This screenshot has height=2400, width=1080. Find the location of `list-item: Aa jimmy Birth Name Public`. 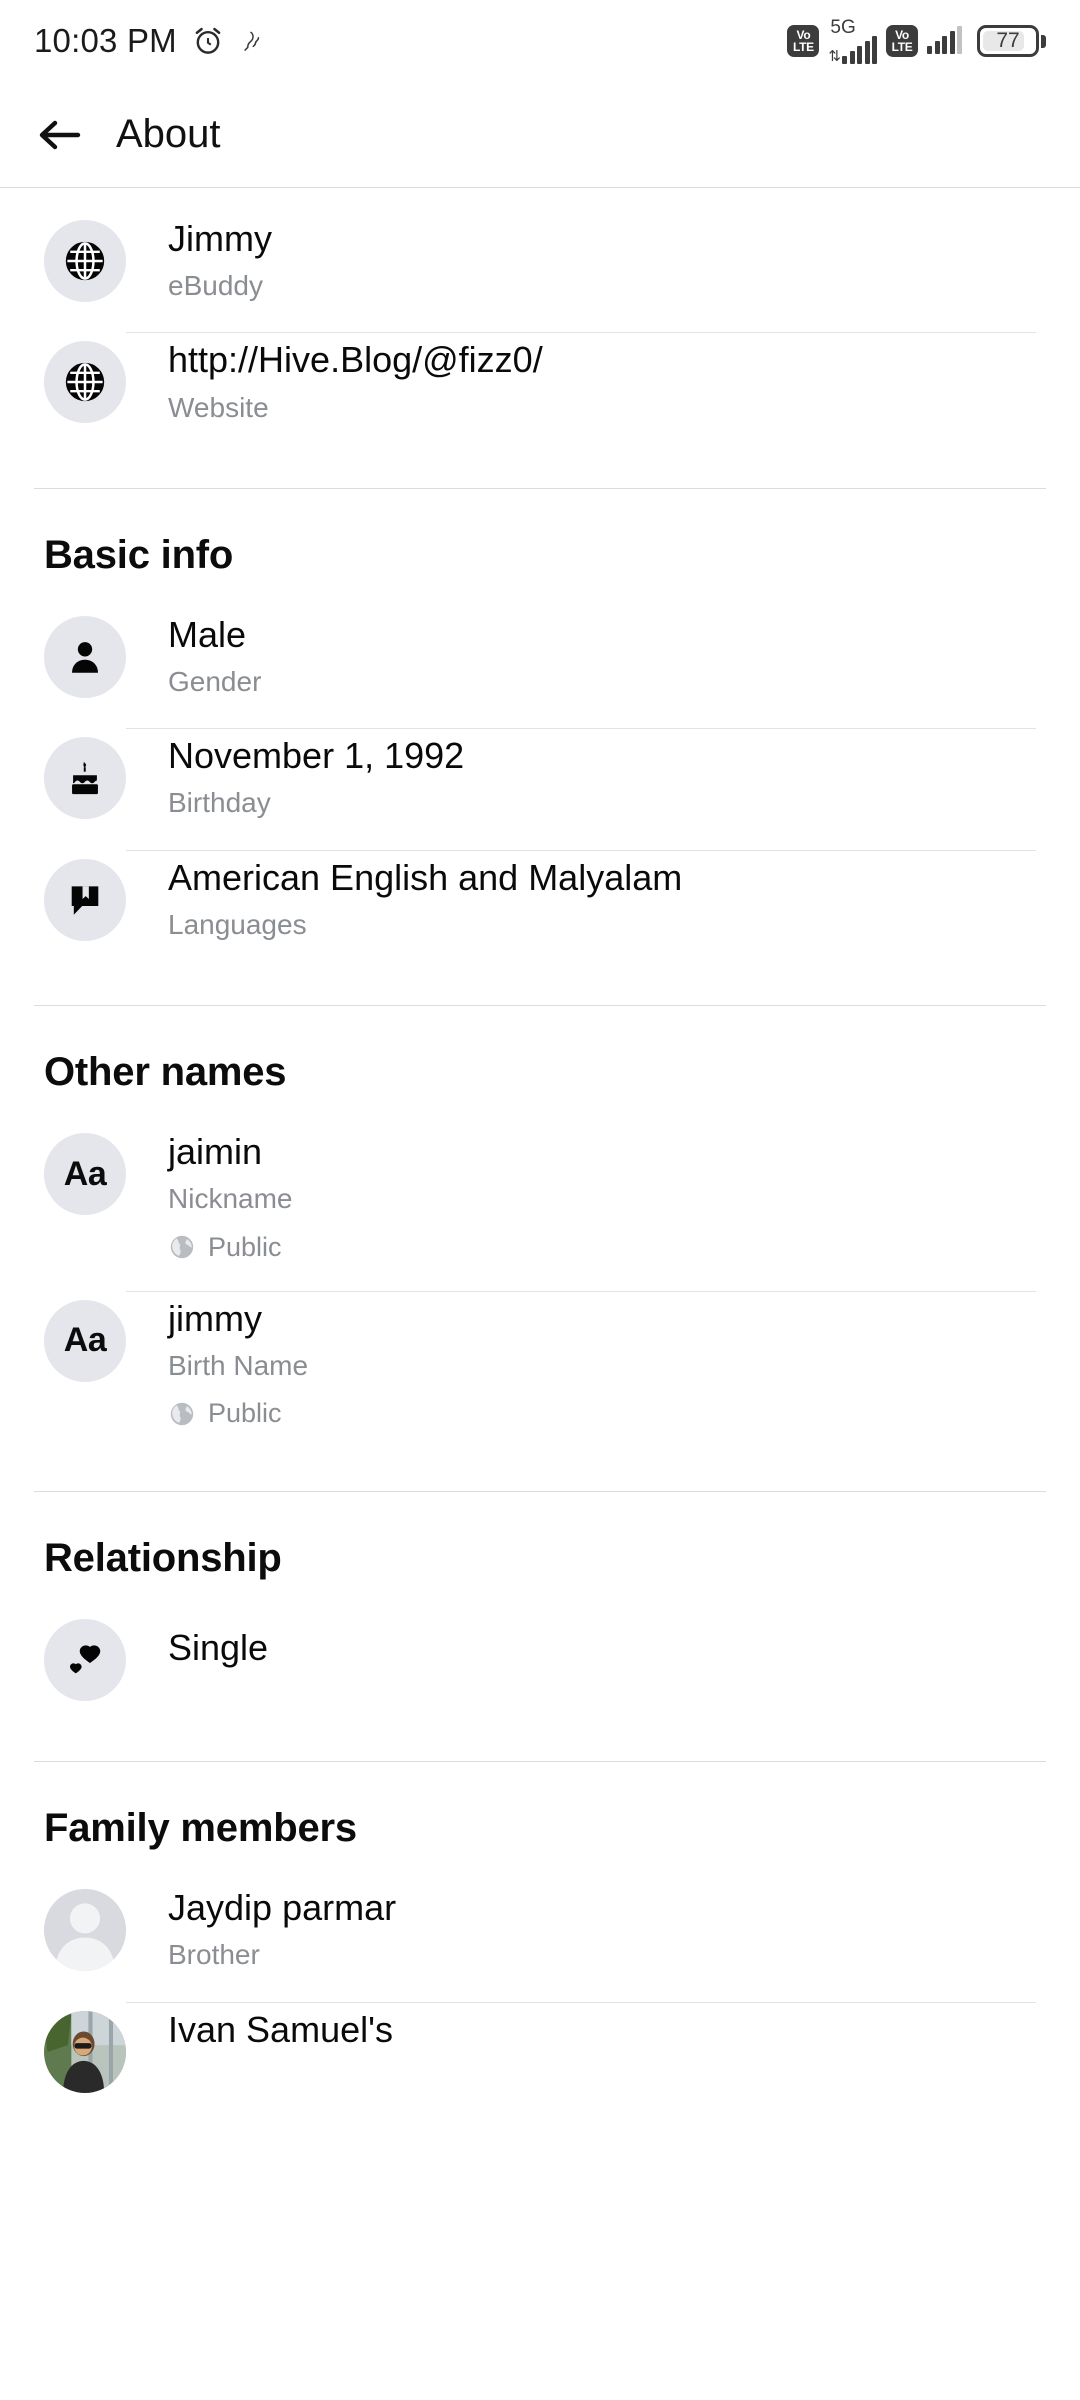

list-item: Aa jimmy Birth Name Public is located at coordinates (540, 1374).